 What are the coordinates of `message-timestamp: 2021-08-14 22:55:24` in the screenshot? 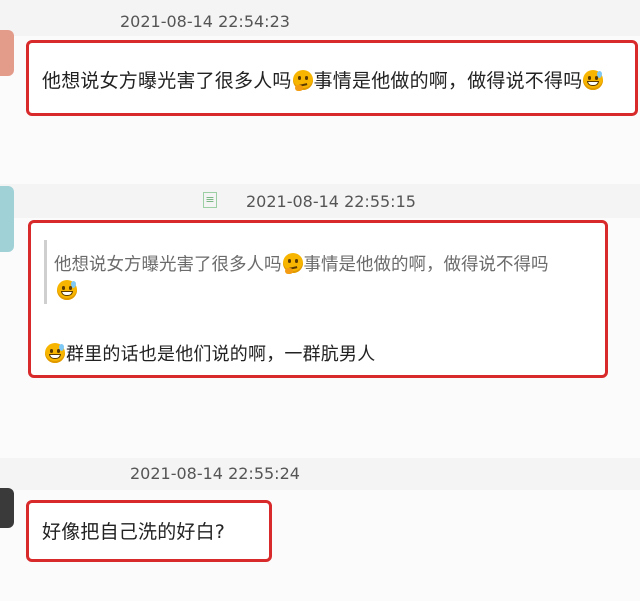 It's located at (215, 473).